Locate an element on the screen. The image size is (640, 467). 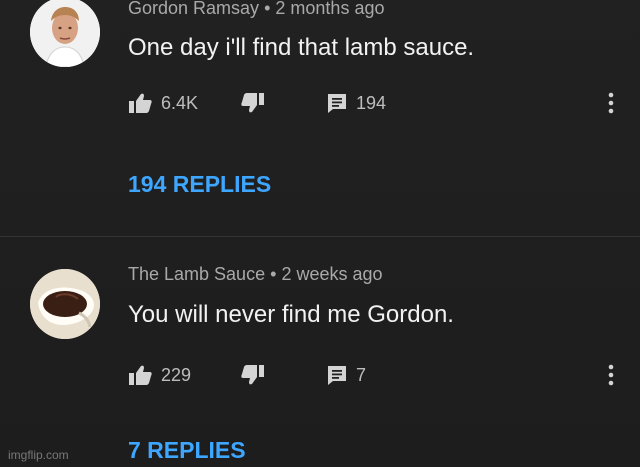
view-replies-link: 7 REPLIES is located at coordinates (187, 450).